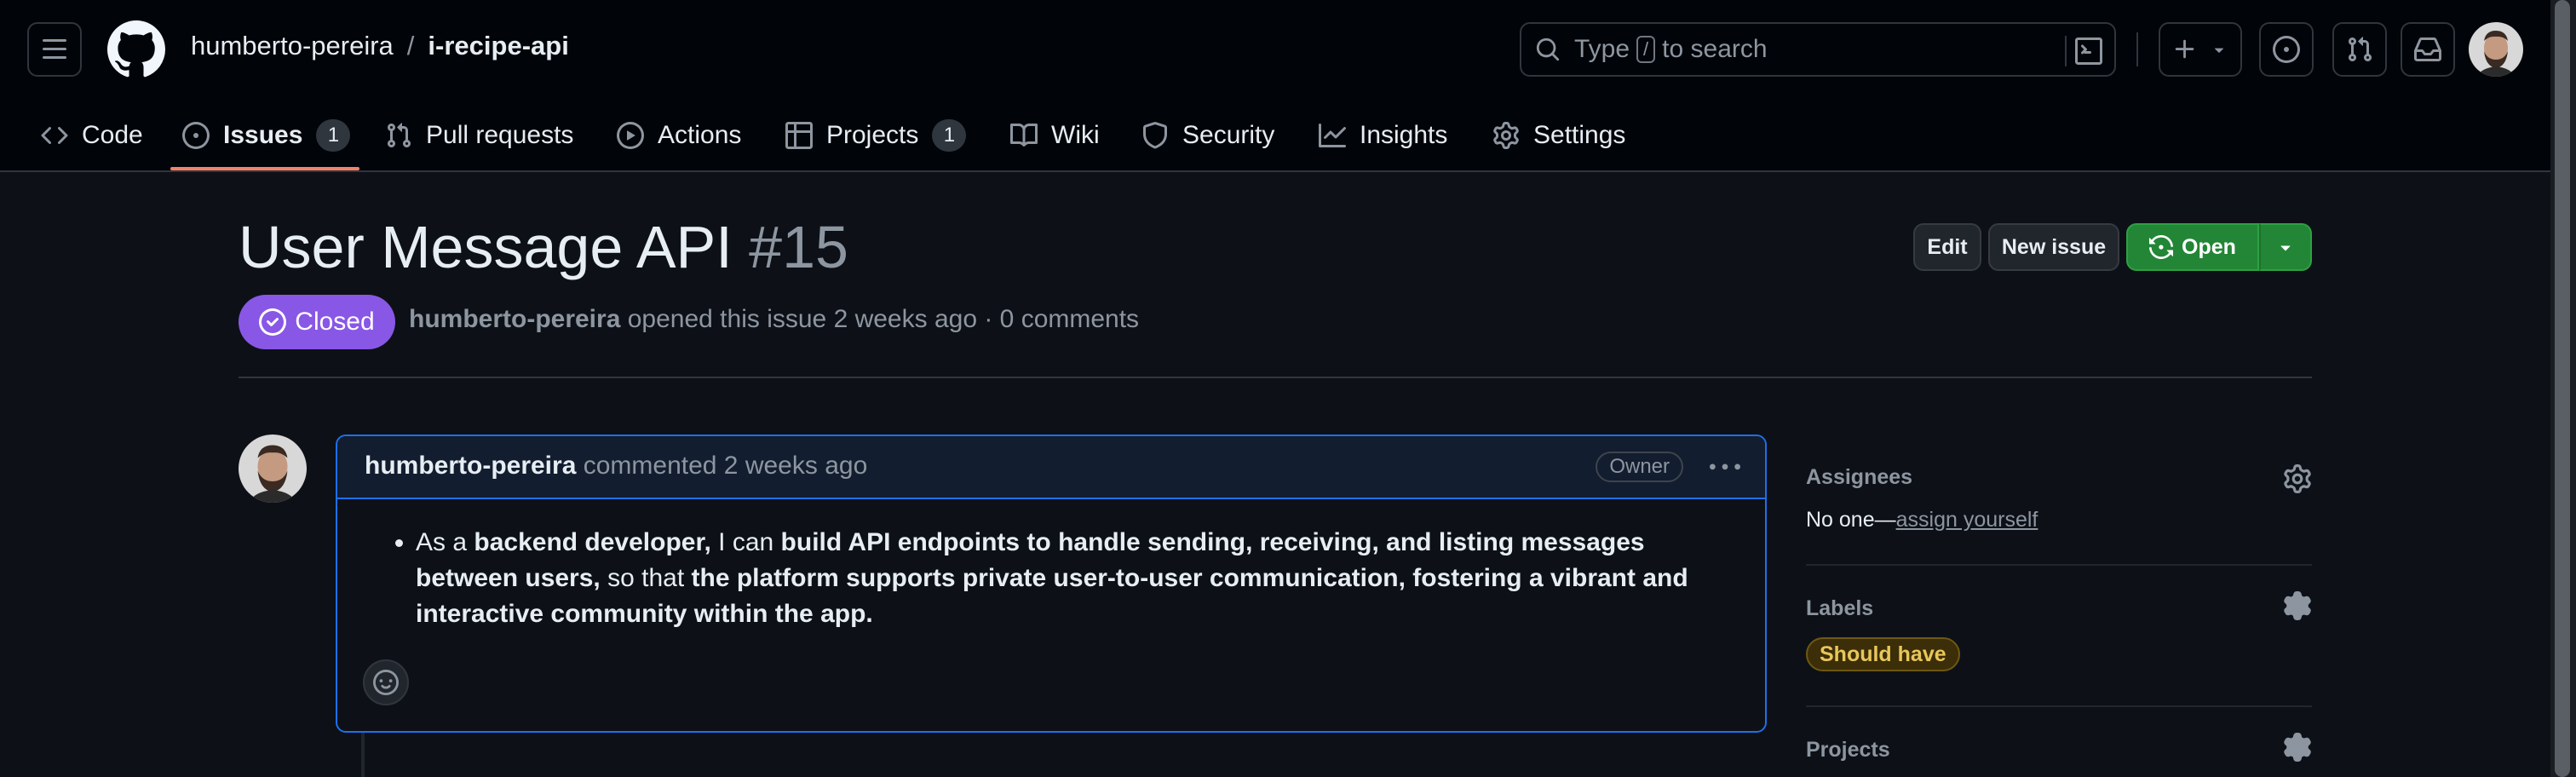  What do you see at coordinates (334, 135) in the screenshot?
I see `tab-issues-count: 1` at bounding box center [334, 135].